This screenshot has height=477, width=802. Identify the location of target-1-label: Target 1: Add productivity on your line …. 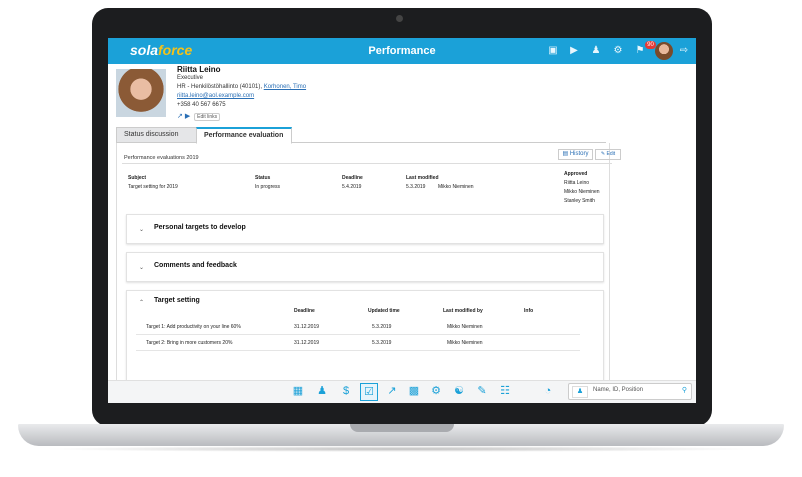
(193, 327).